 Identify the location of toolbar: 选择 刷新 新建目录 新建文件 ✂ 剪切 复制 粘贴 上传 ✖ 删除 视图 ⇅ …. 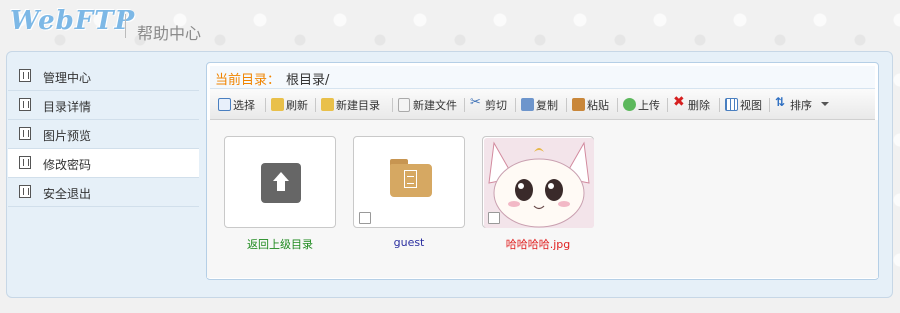
(542, 104).